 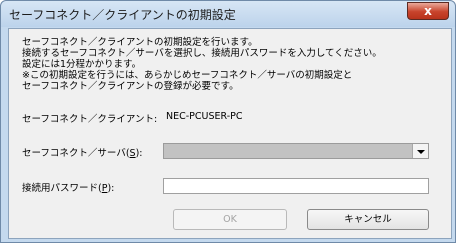 What do you see at coordinates (368, 219) in the screenshot?
I see `cancel-button: キャンセル` at bounding box center [368, 219].